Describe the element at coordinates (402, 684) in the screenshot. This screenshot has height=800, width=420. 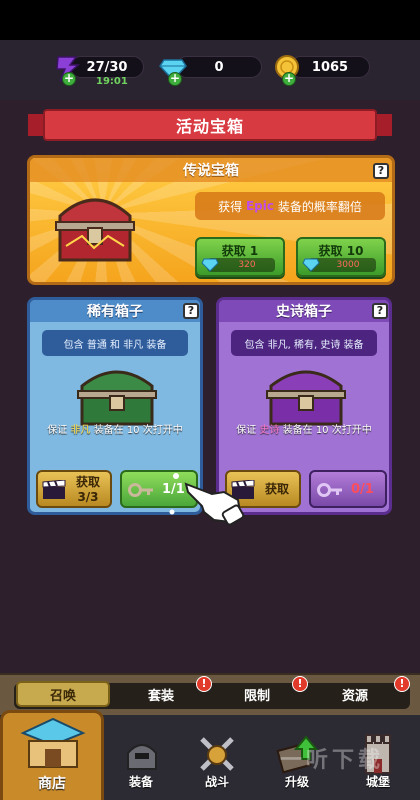
I see `resources-alert-badge: !` at that location.